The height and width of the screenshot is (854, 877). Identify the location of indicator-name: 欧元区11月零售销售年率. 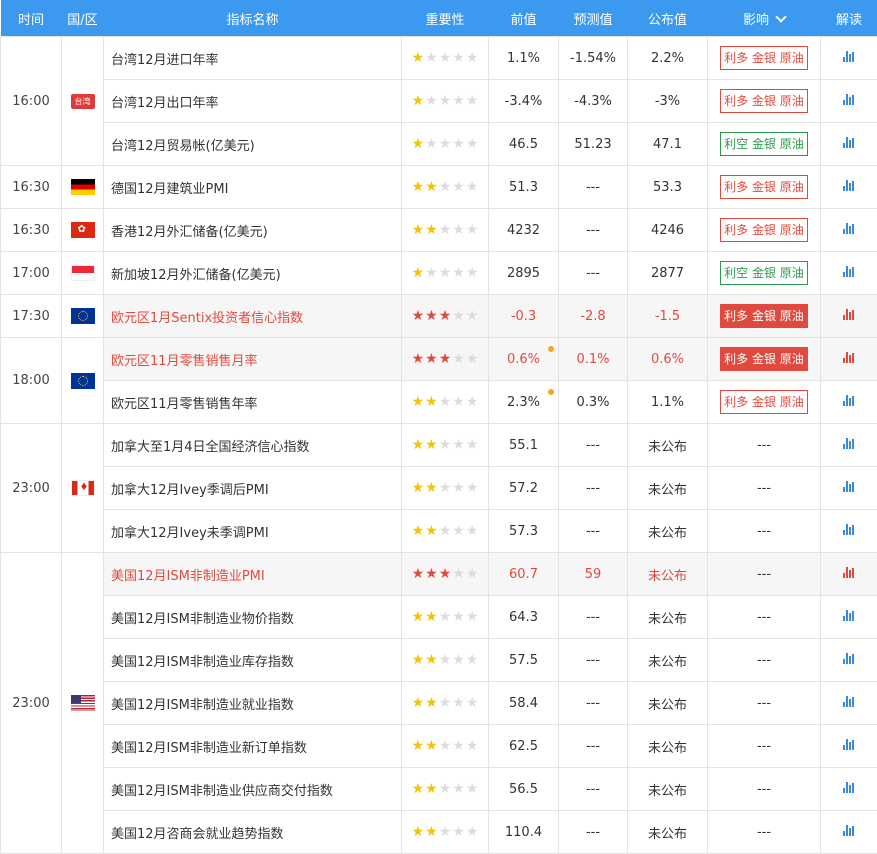
(253, 402).